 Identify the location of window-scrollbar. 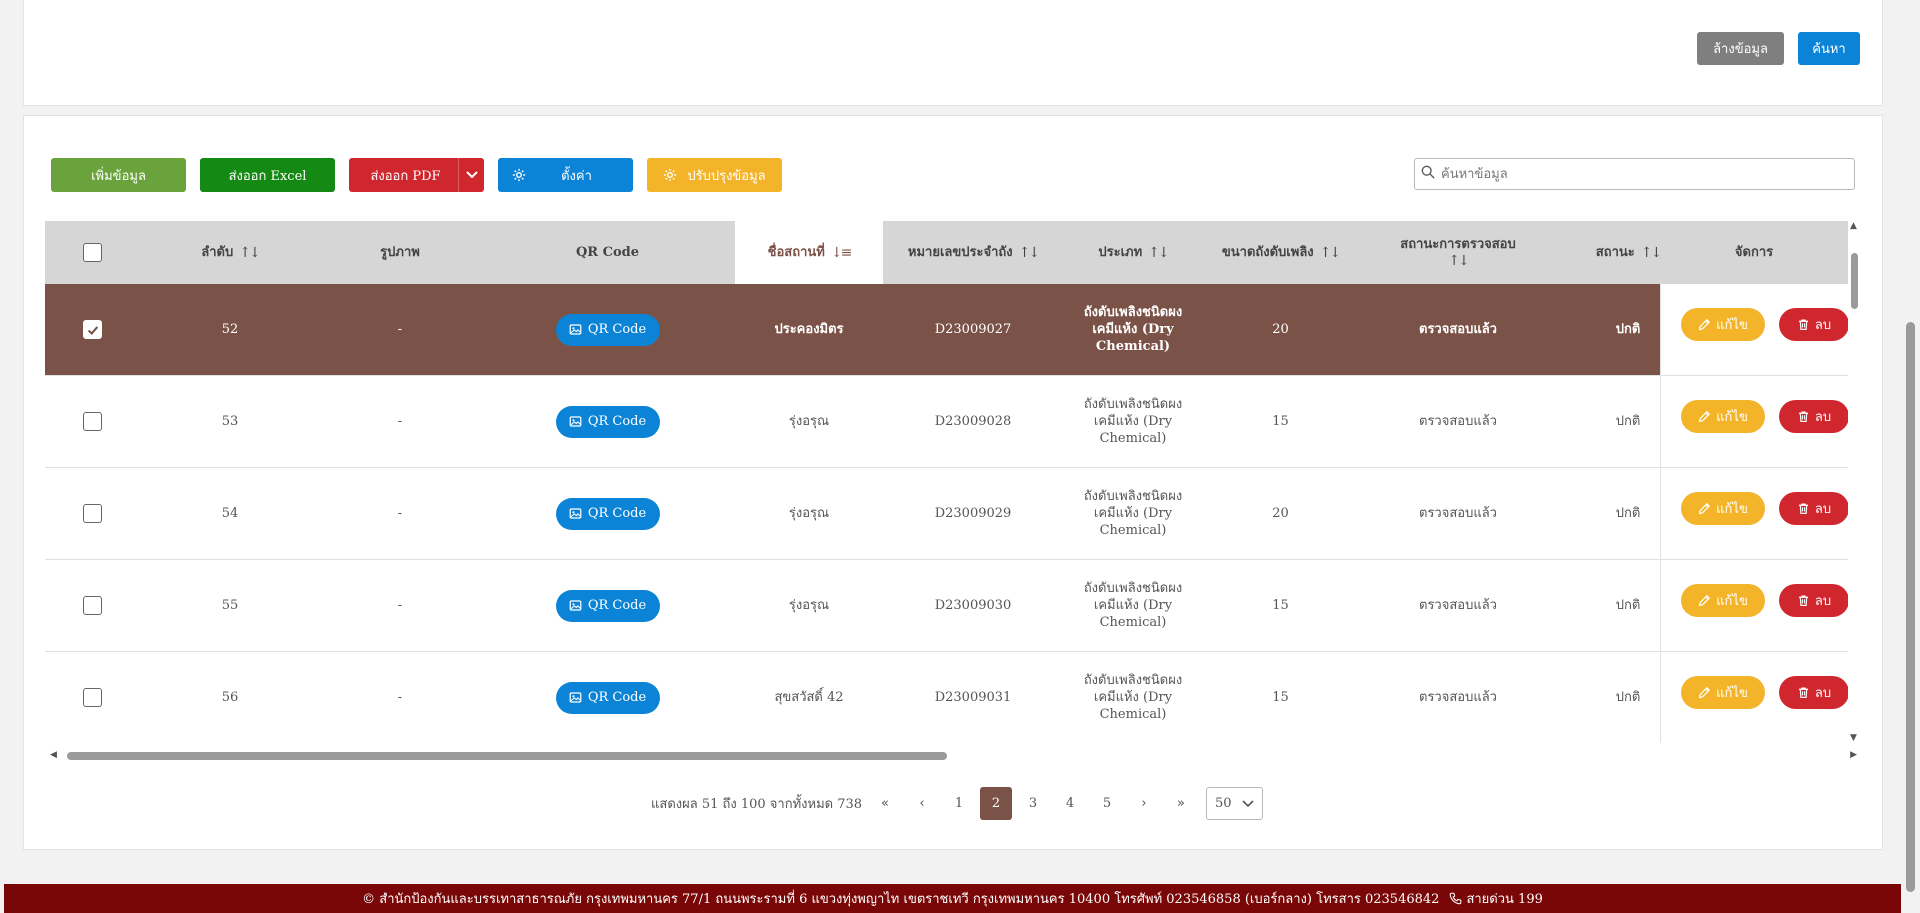
(1910, 456).